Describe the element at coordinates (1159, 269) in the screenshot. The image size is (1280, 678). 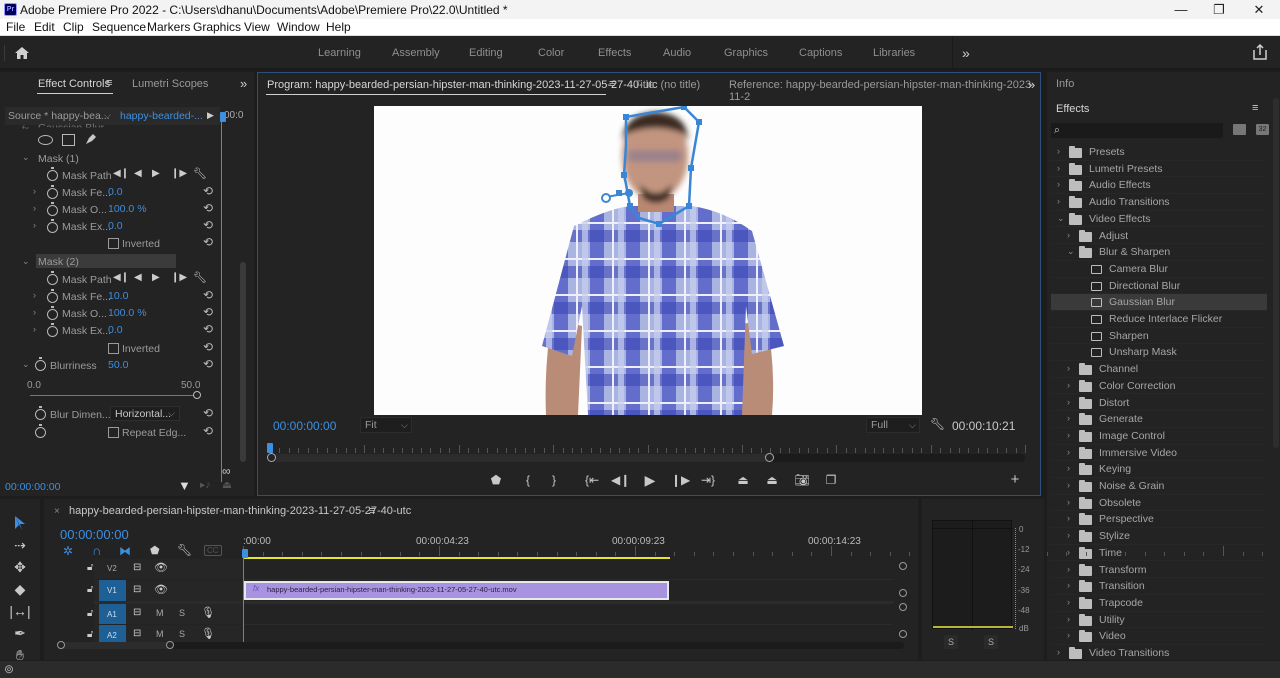
I see `effects-tree-item: Camera Blur` at that location.